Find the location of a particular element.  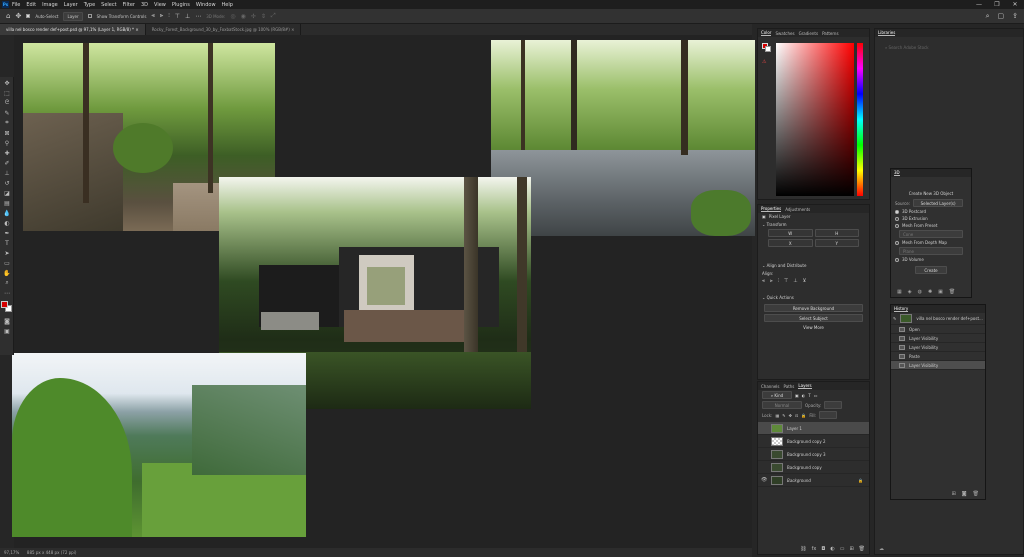

color-swatches is located at coordinates (7, 307).